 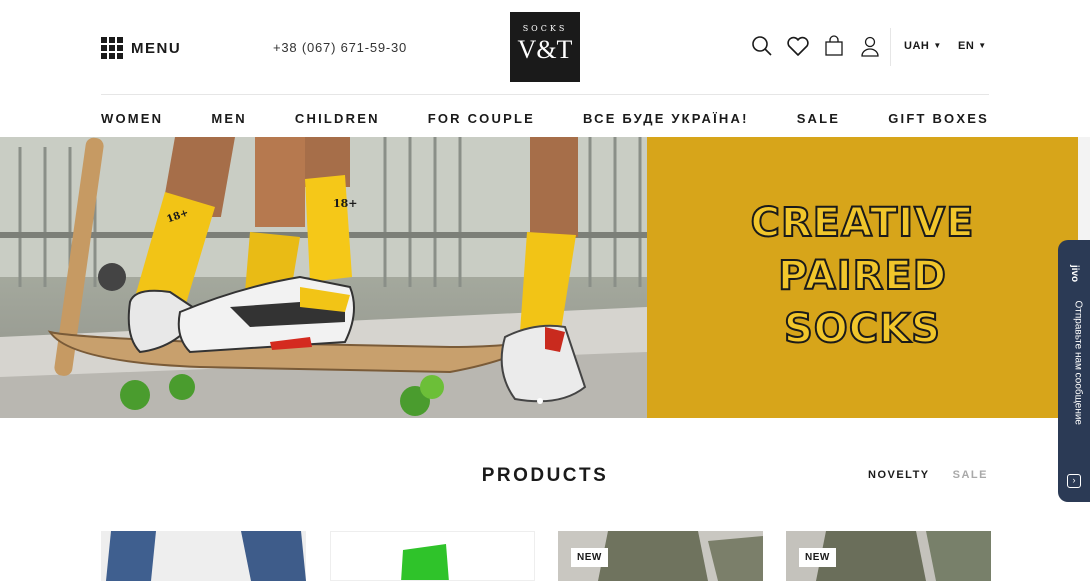 What do you see at coordinates (917, 46) in the screenshot?
I see `currency-value: UAH` at bounding box center [917, 46].